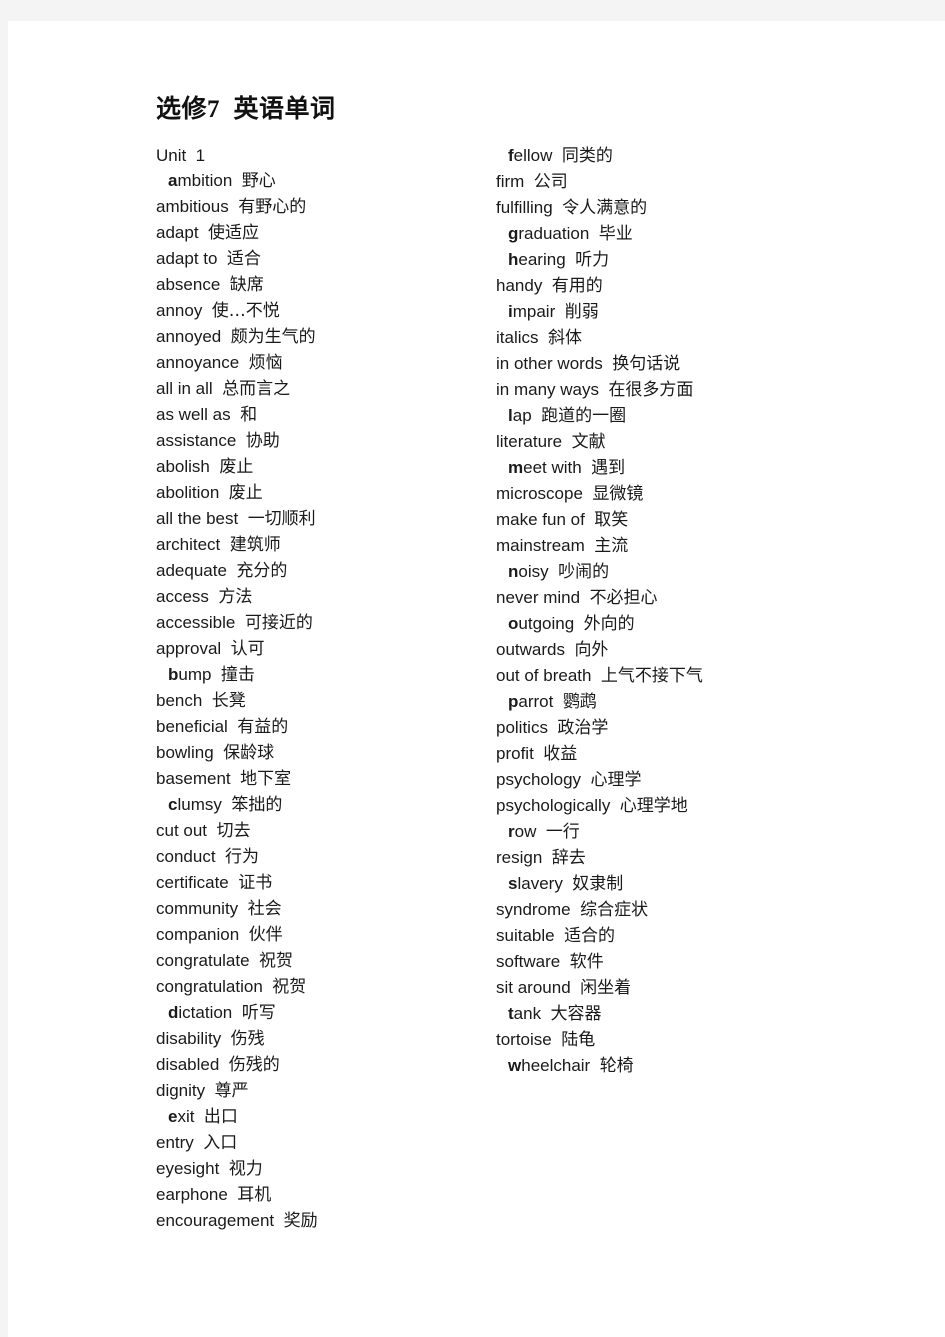  What do you see at coordinates (327, 1117) in the screenshot?
I see `vocabulary-entry: exit 出口` at bounding box center [327, 1117].